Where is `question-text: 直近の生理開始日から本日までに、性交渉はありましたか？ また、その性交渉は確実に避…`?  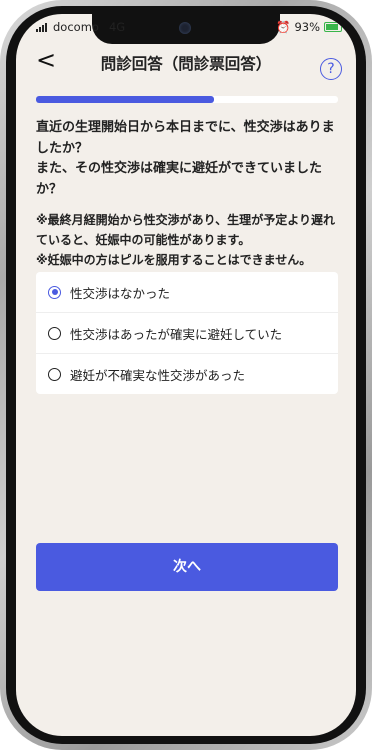 question-text: 直近の生理開始日から本日までに、性交渉はありましたか？ また、その性交渉は確実に避… is located at coordinates (185, 158).